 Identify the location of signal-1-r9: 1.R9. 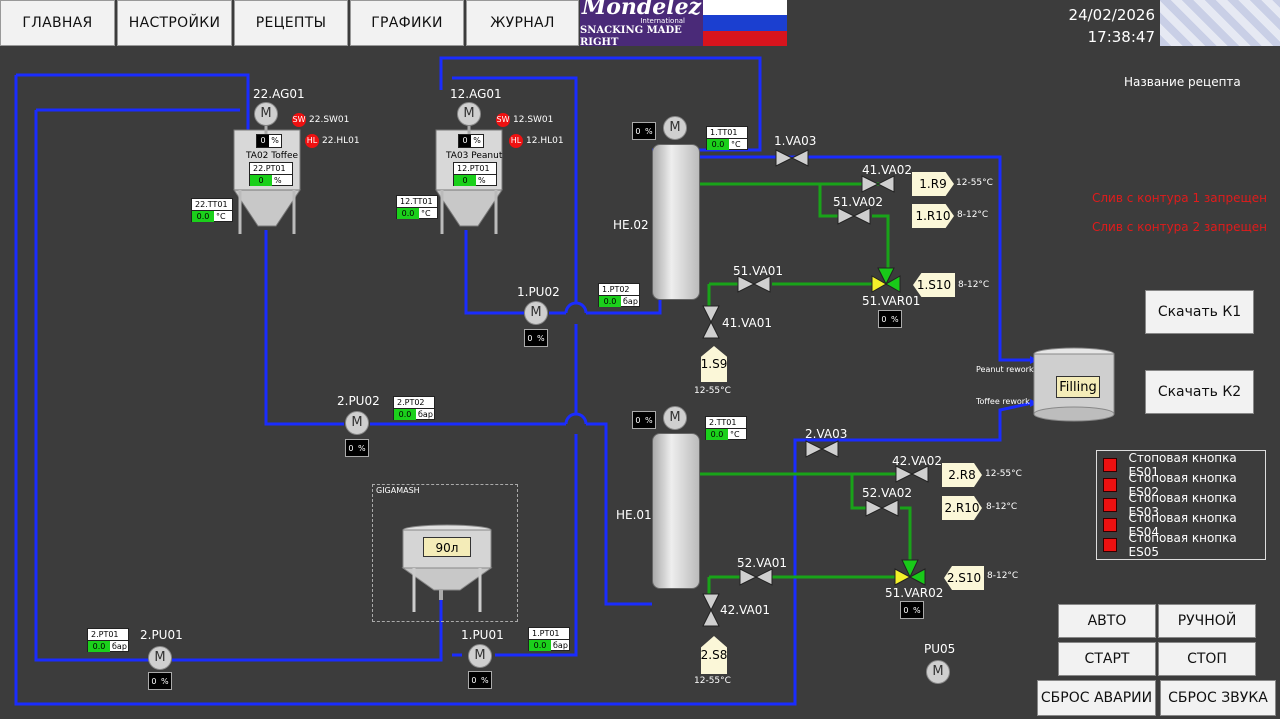
(933, 184).